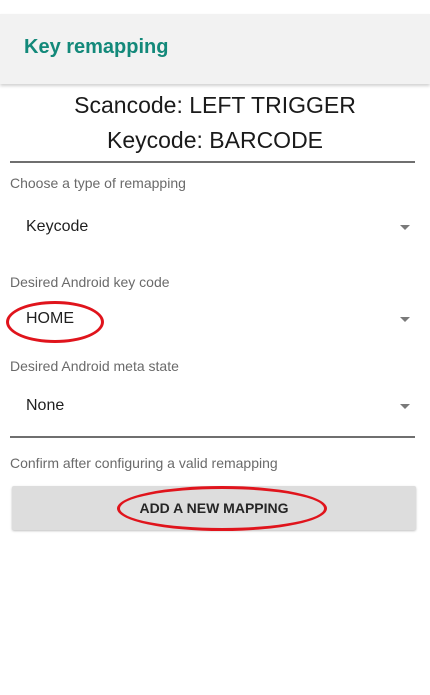 This screenshot has width=430, height=695. What do you see at coordinates (96, 47) in the screenshot?
I see `app-bar-title: Key remapping` at bounding box center [96, 47].